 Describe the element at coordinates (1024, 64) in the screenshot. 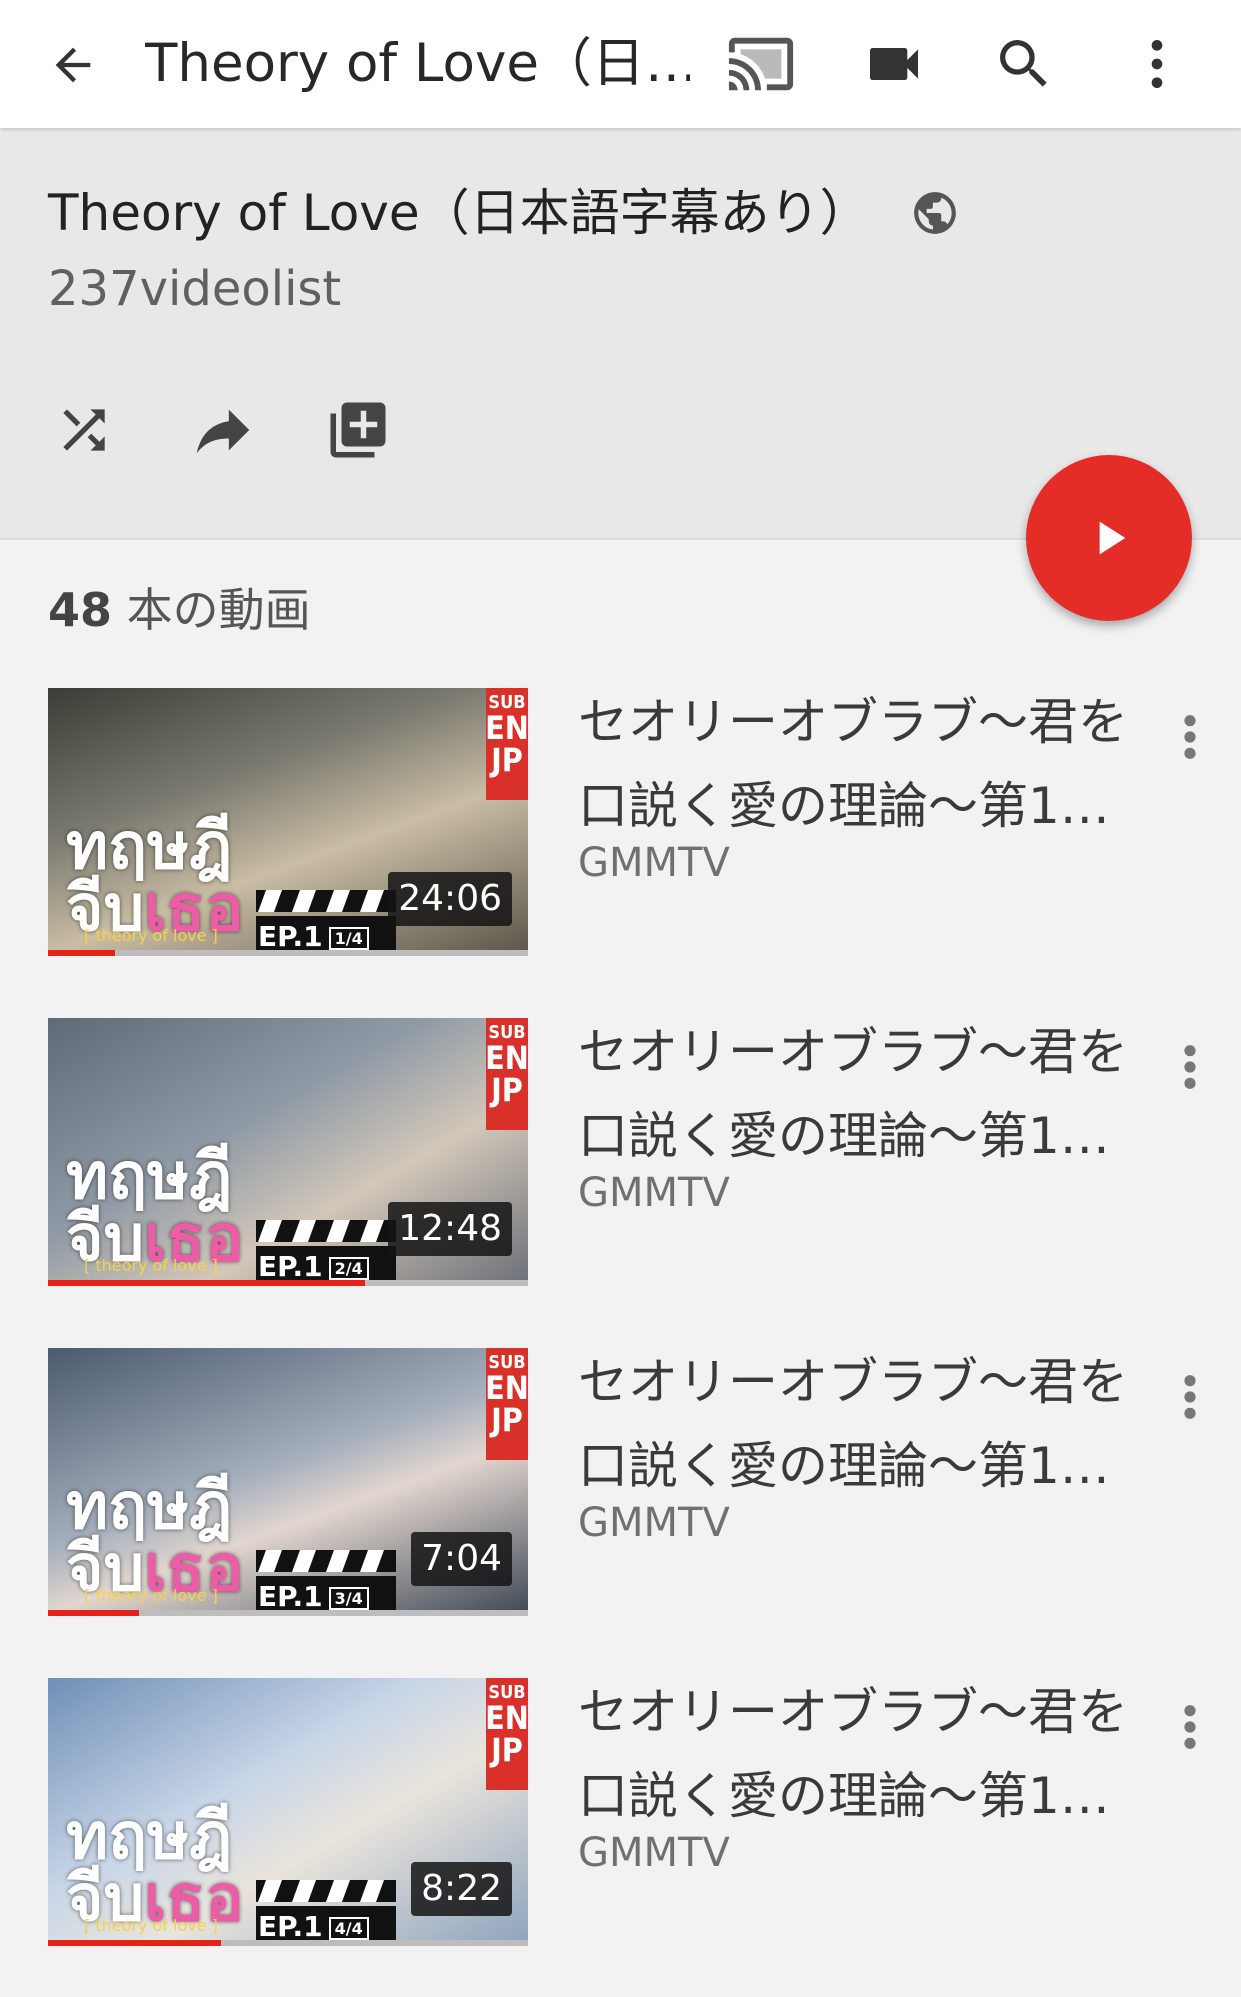

I see `search-icon` at that location.